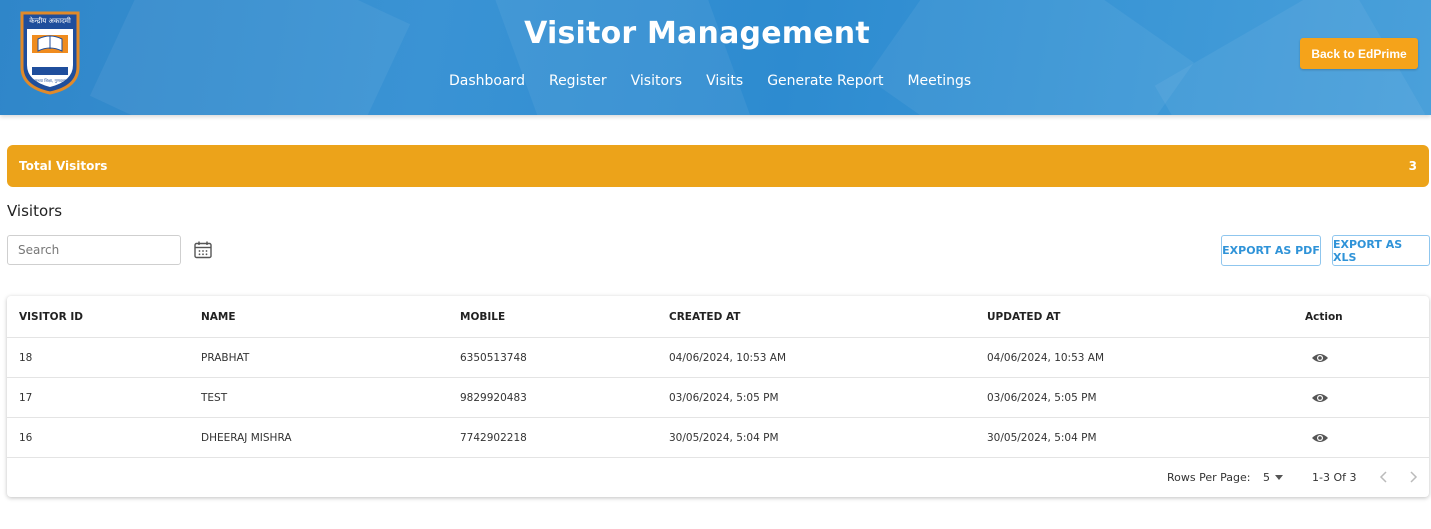  What do you see at coordinates (35, 211) in the screenshot?
I see `section-title: Visitors` at bounding box center [35, 211].